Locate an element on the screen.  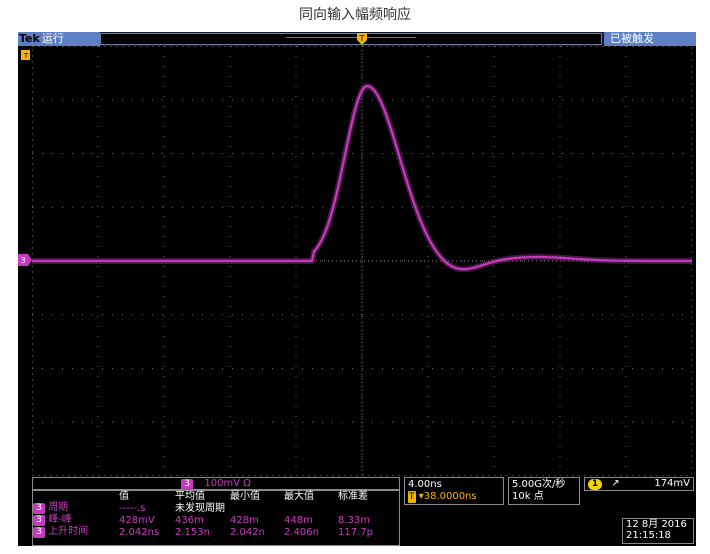
row-mean: 2.153n is located at coordinates (192, 532).